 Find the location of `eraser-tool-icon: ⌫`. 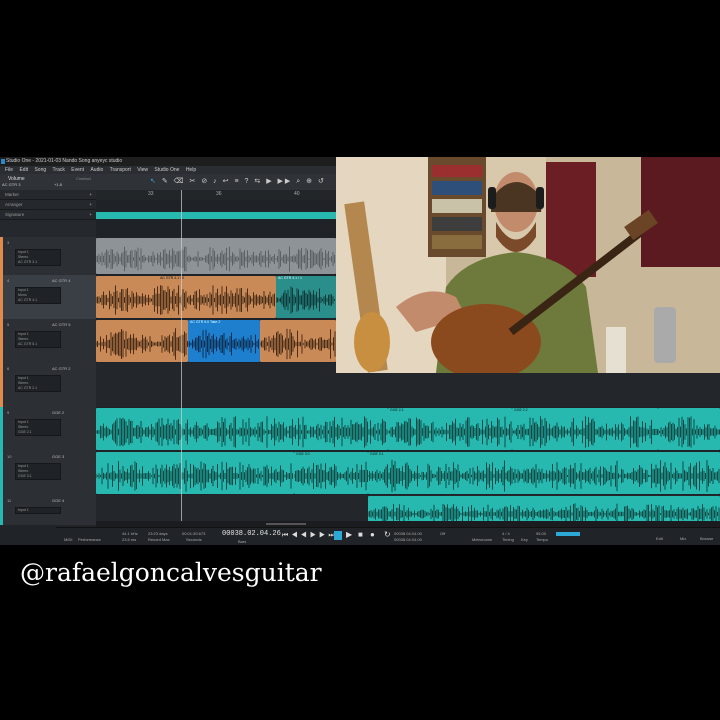

eraser-tool-icon: ⌫ is located at coordinates (180, 181).